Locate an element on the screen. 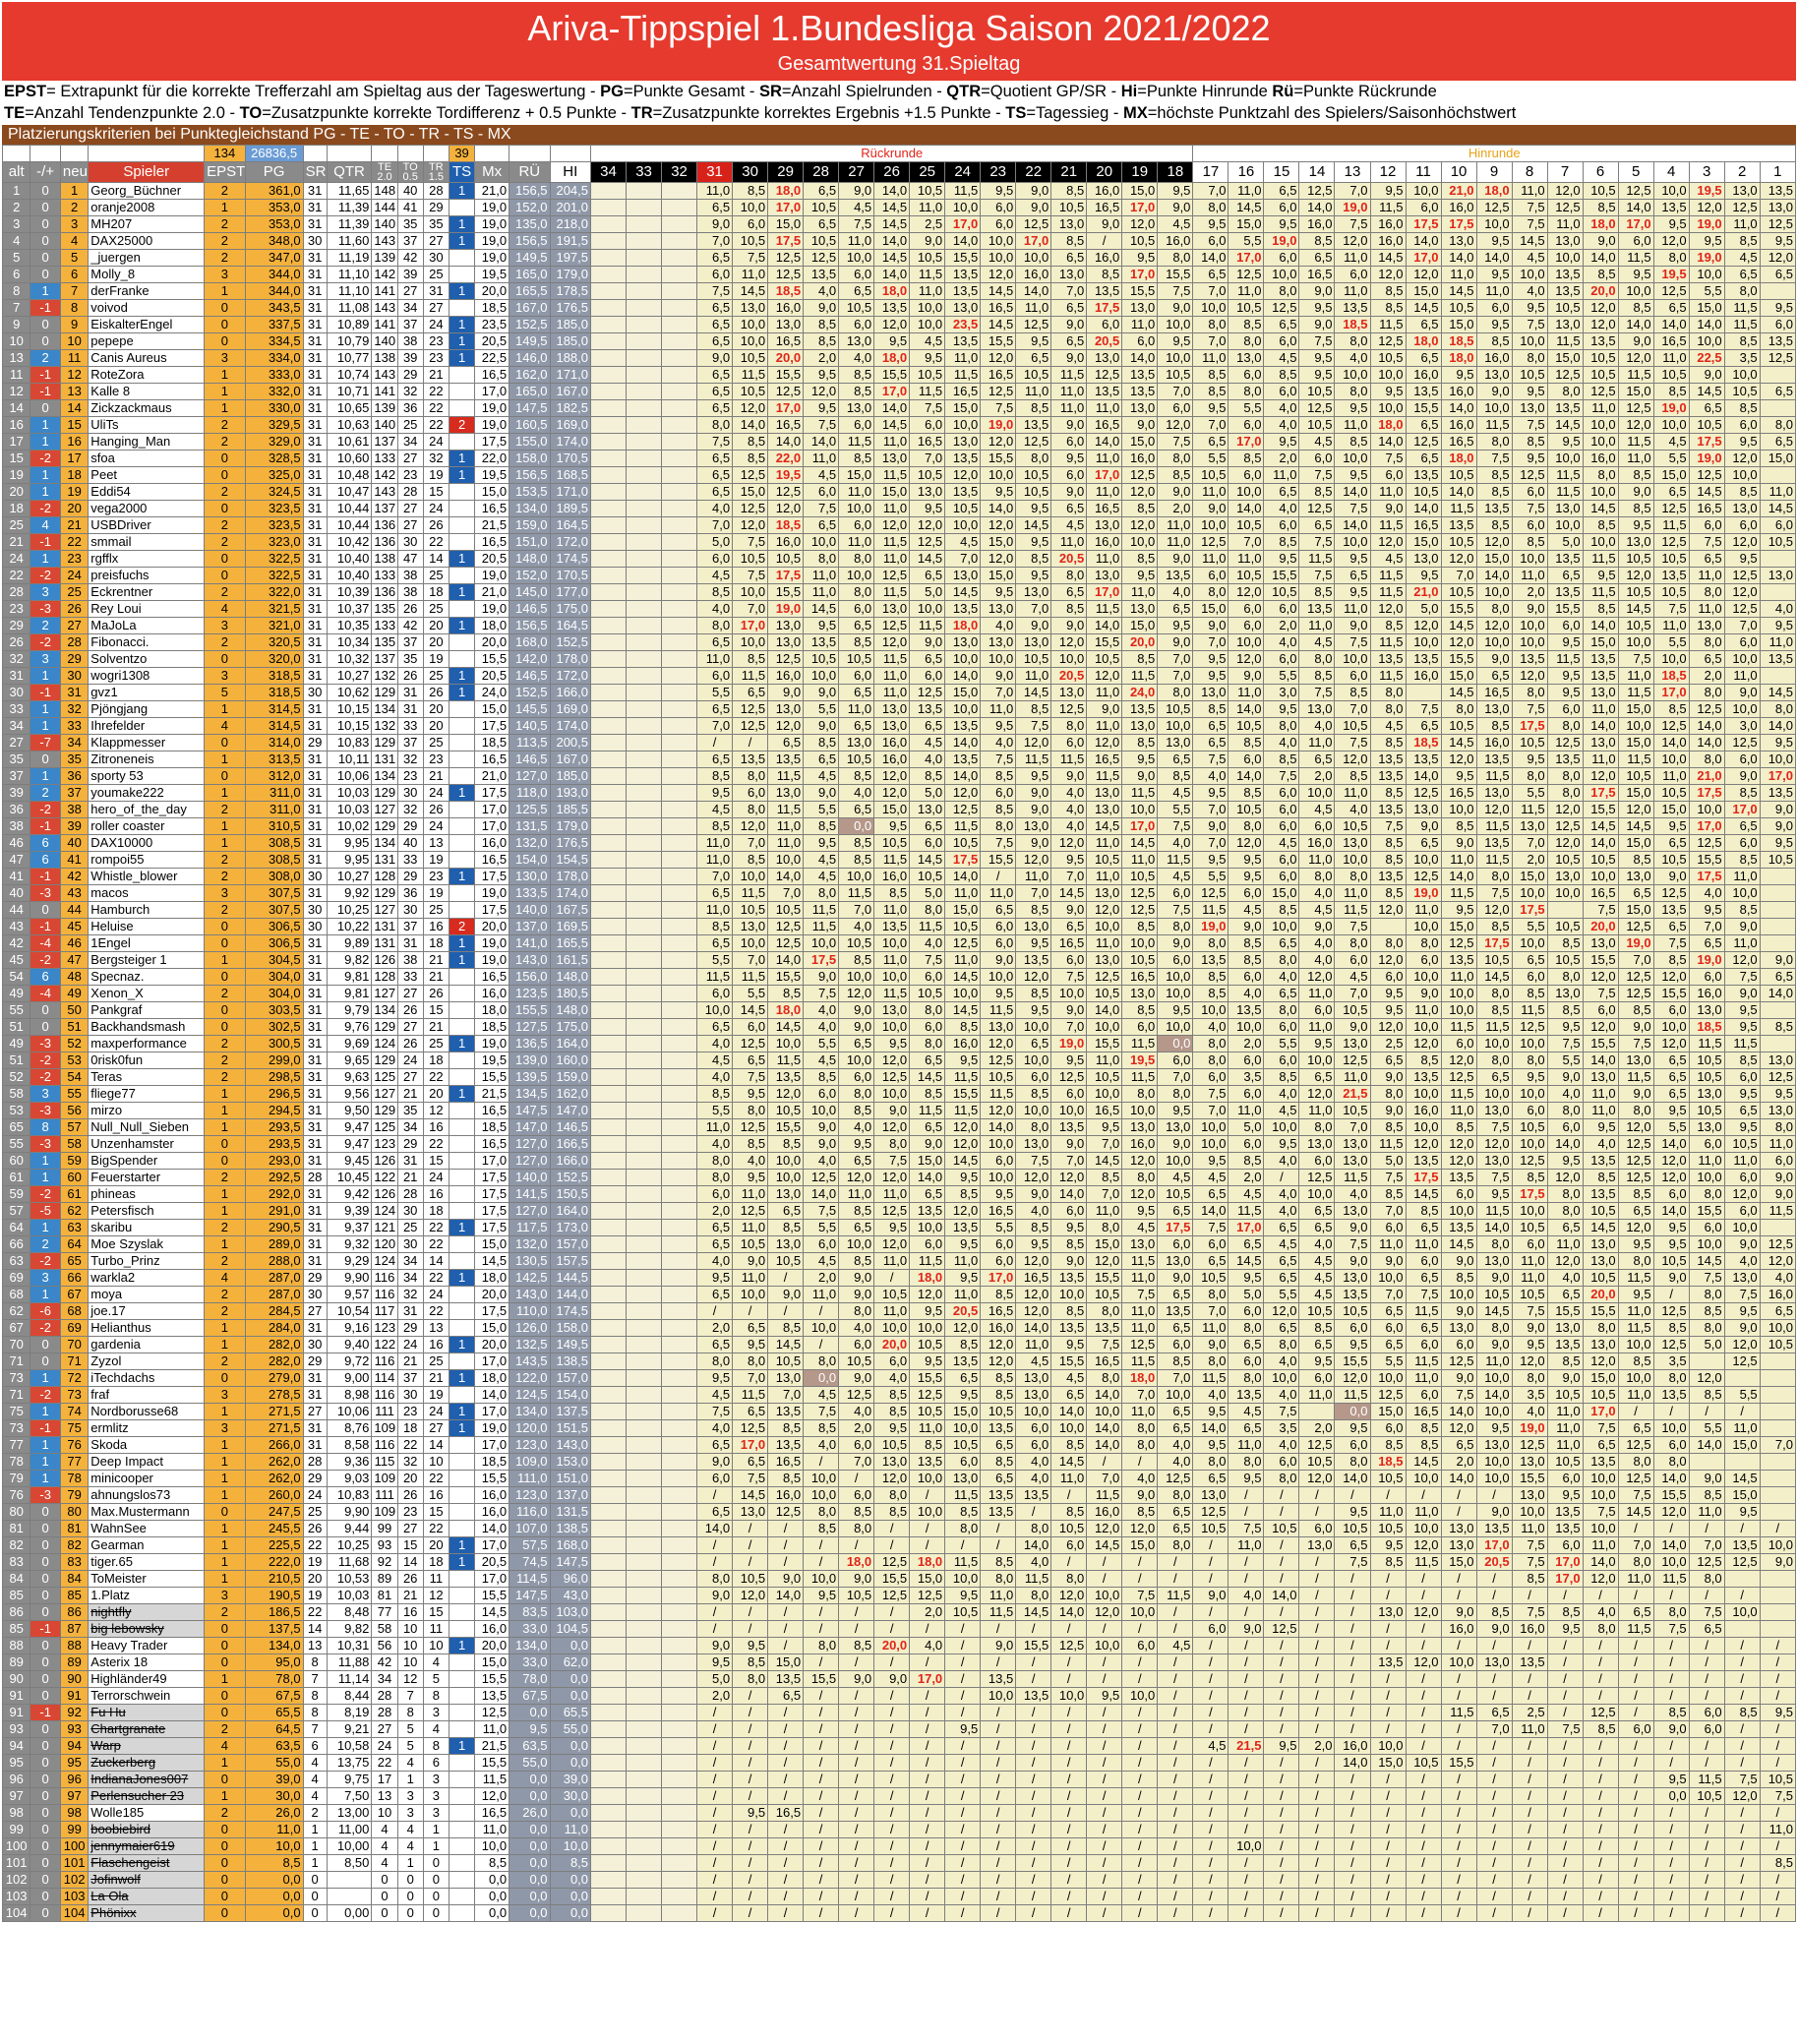 The image size is (1798, 2044). cell-player-name: Fu Hu is located at coordinates (147, 1712).